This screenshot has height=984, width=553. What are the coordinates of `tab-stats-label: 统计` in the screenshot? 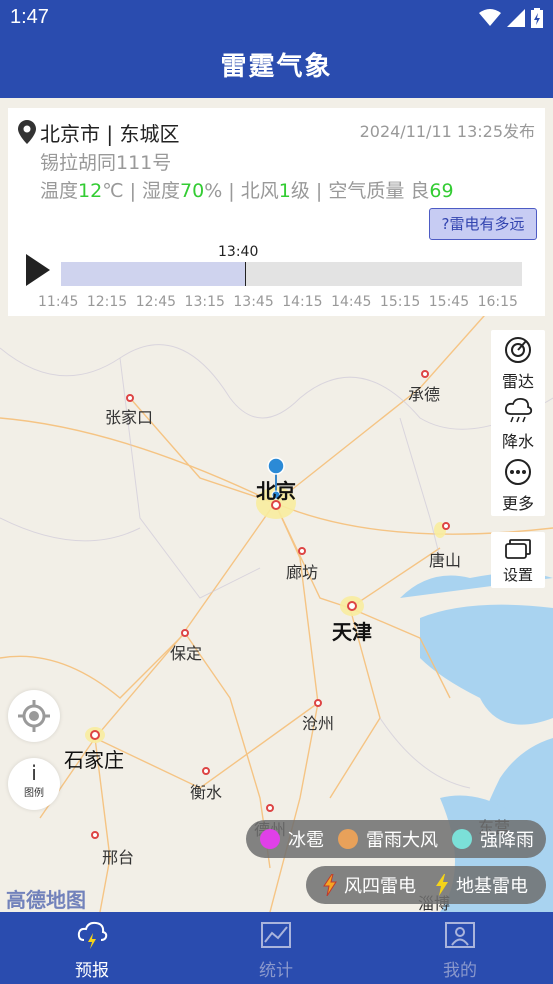 It's located at (276, 971).